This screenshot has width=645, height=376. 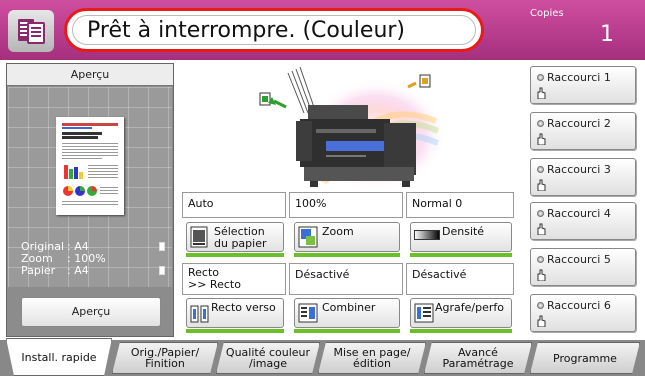 I want to click on paper-selection-button: Sélection du papier, so click(x=235, y=237).